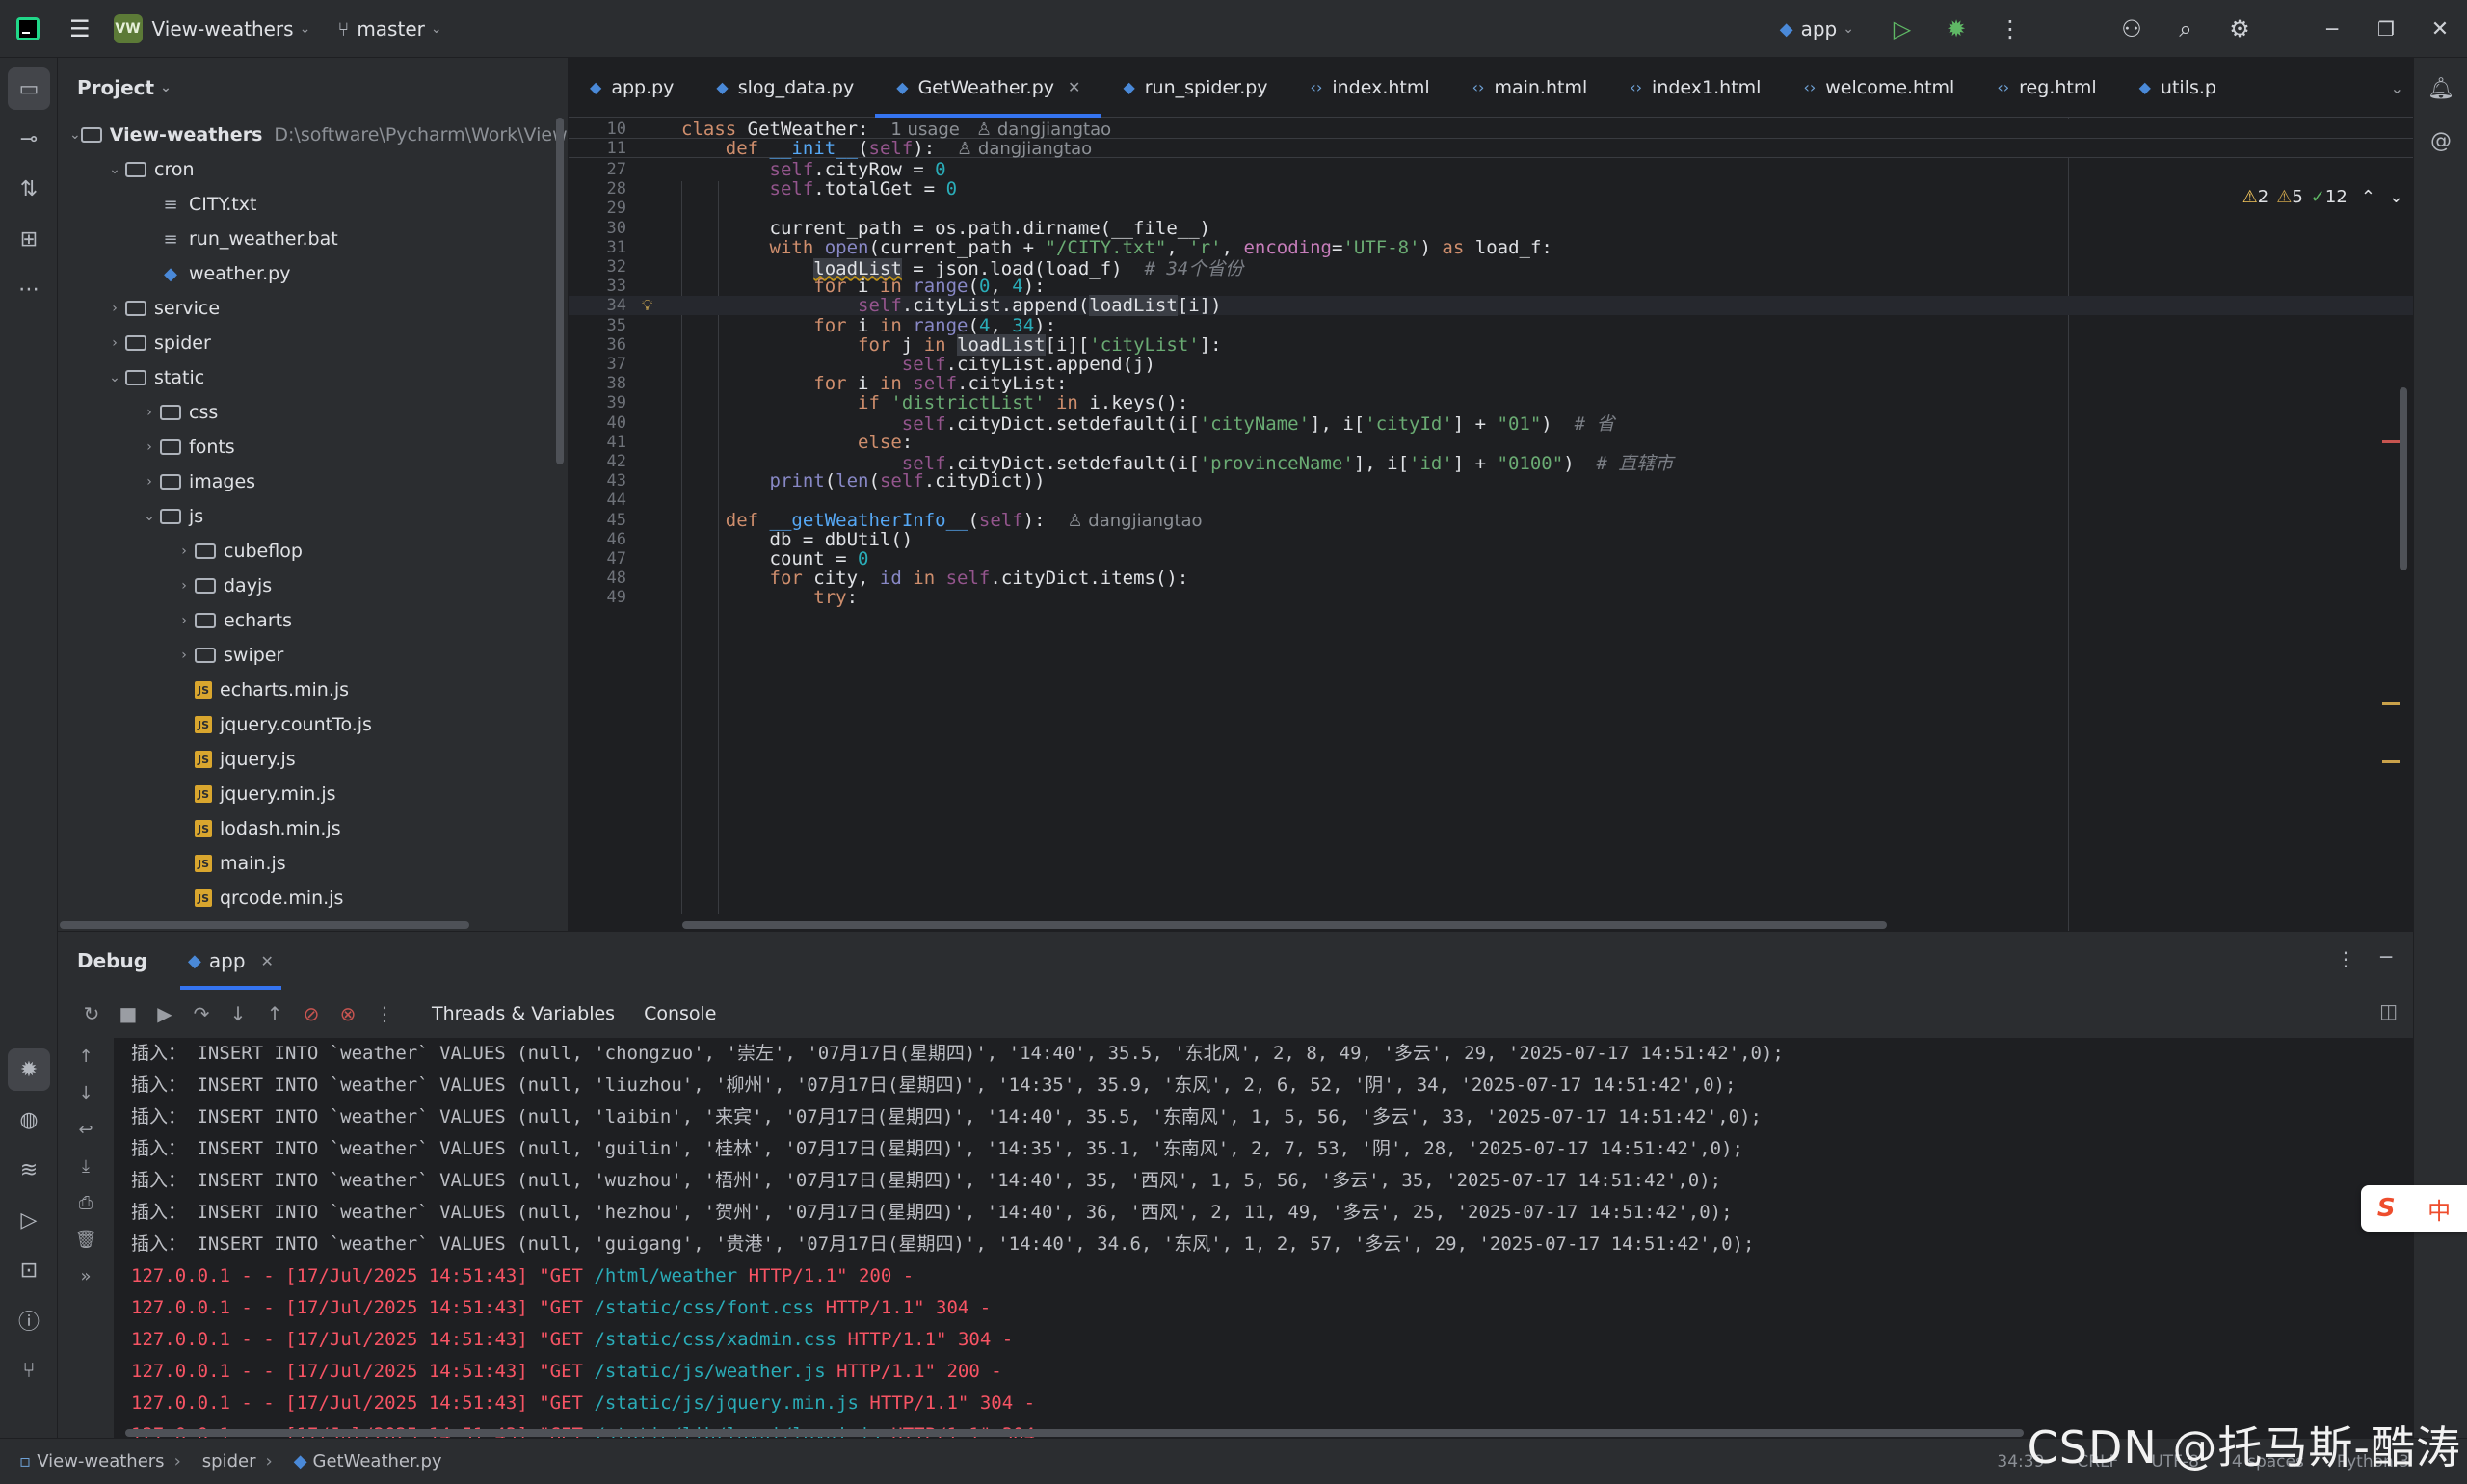  I want to click on git-icon: ⑂, so click(29, 1370).